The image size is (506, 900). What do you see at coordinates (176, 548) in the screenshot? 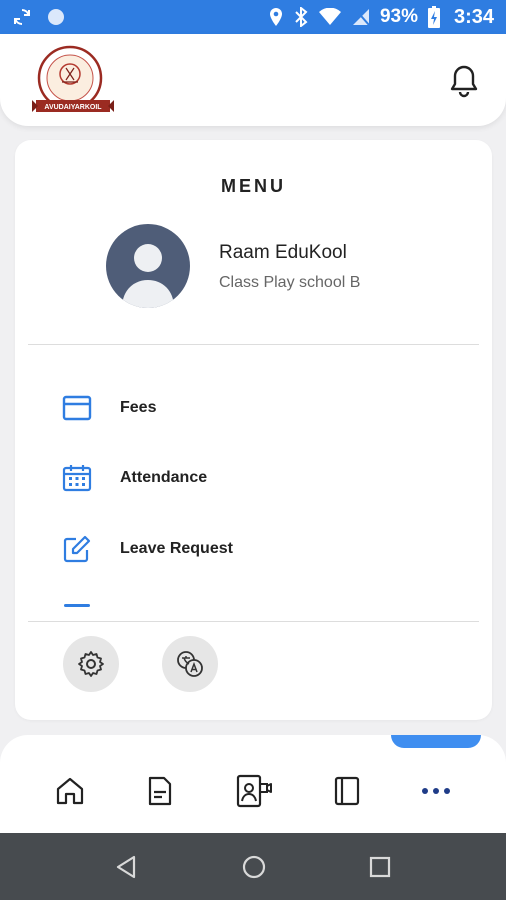
I see `menu-item-label: Leave Request` at bounding box center [176, 548].